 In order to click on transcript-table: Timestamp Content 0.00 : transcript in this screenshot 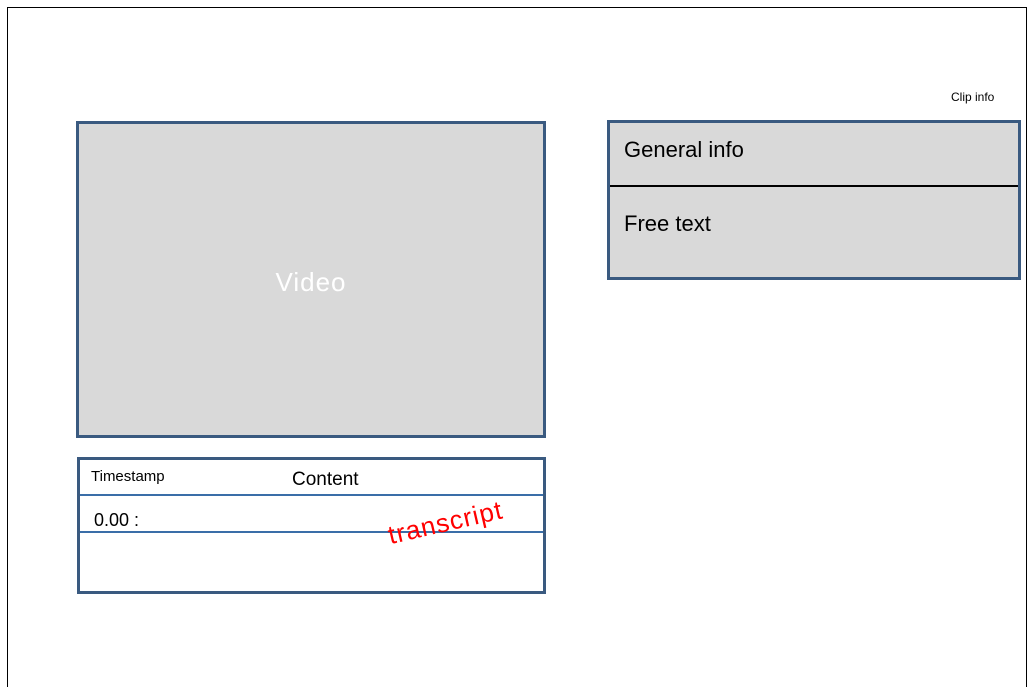, I will do `click(311, 525)`.